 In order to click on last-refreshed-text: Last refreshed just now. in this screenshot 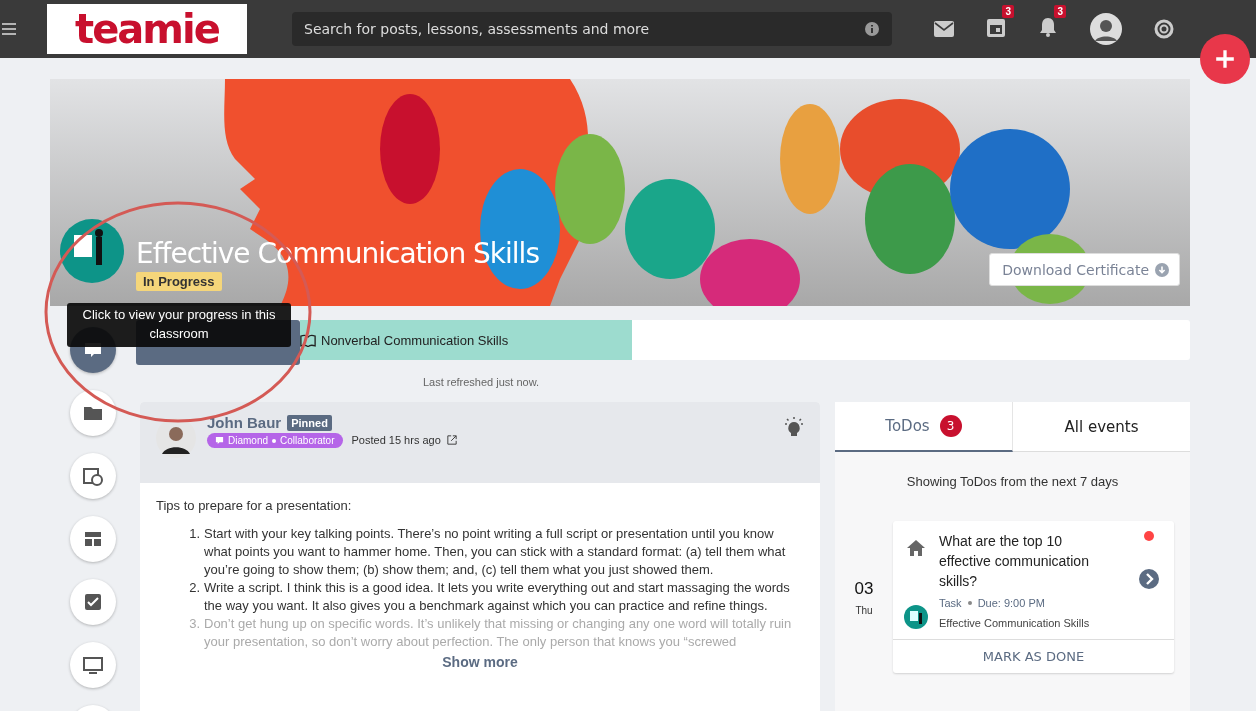, I will do `click(481, 382)`.